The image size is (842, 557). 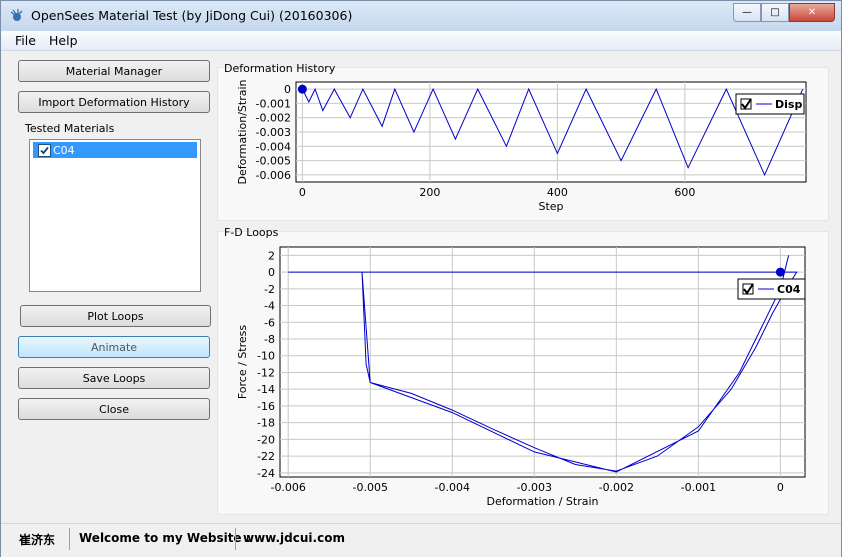 I want to click on x-tick-label: 200, so click(x=429, y=192).